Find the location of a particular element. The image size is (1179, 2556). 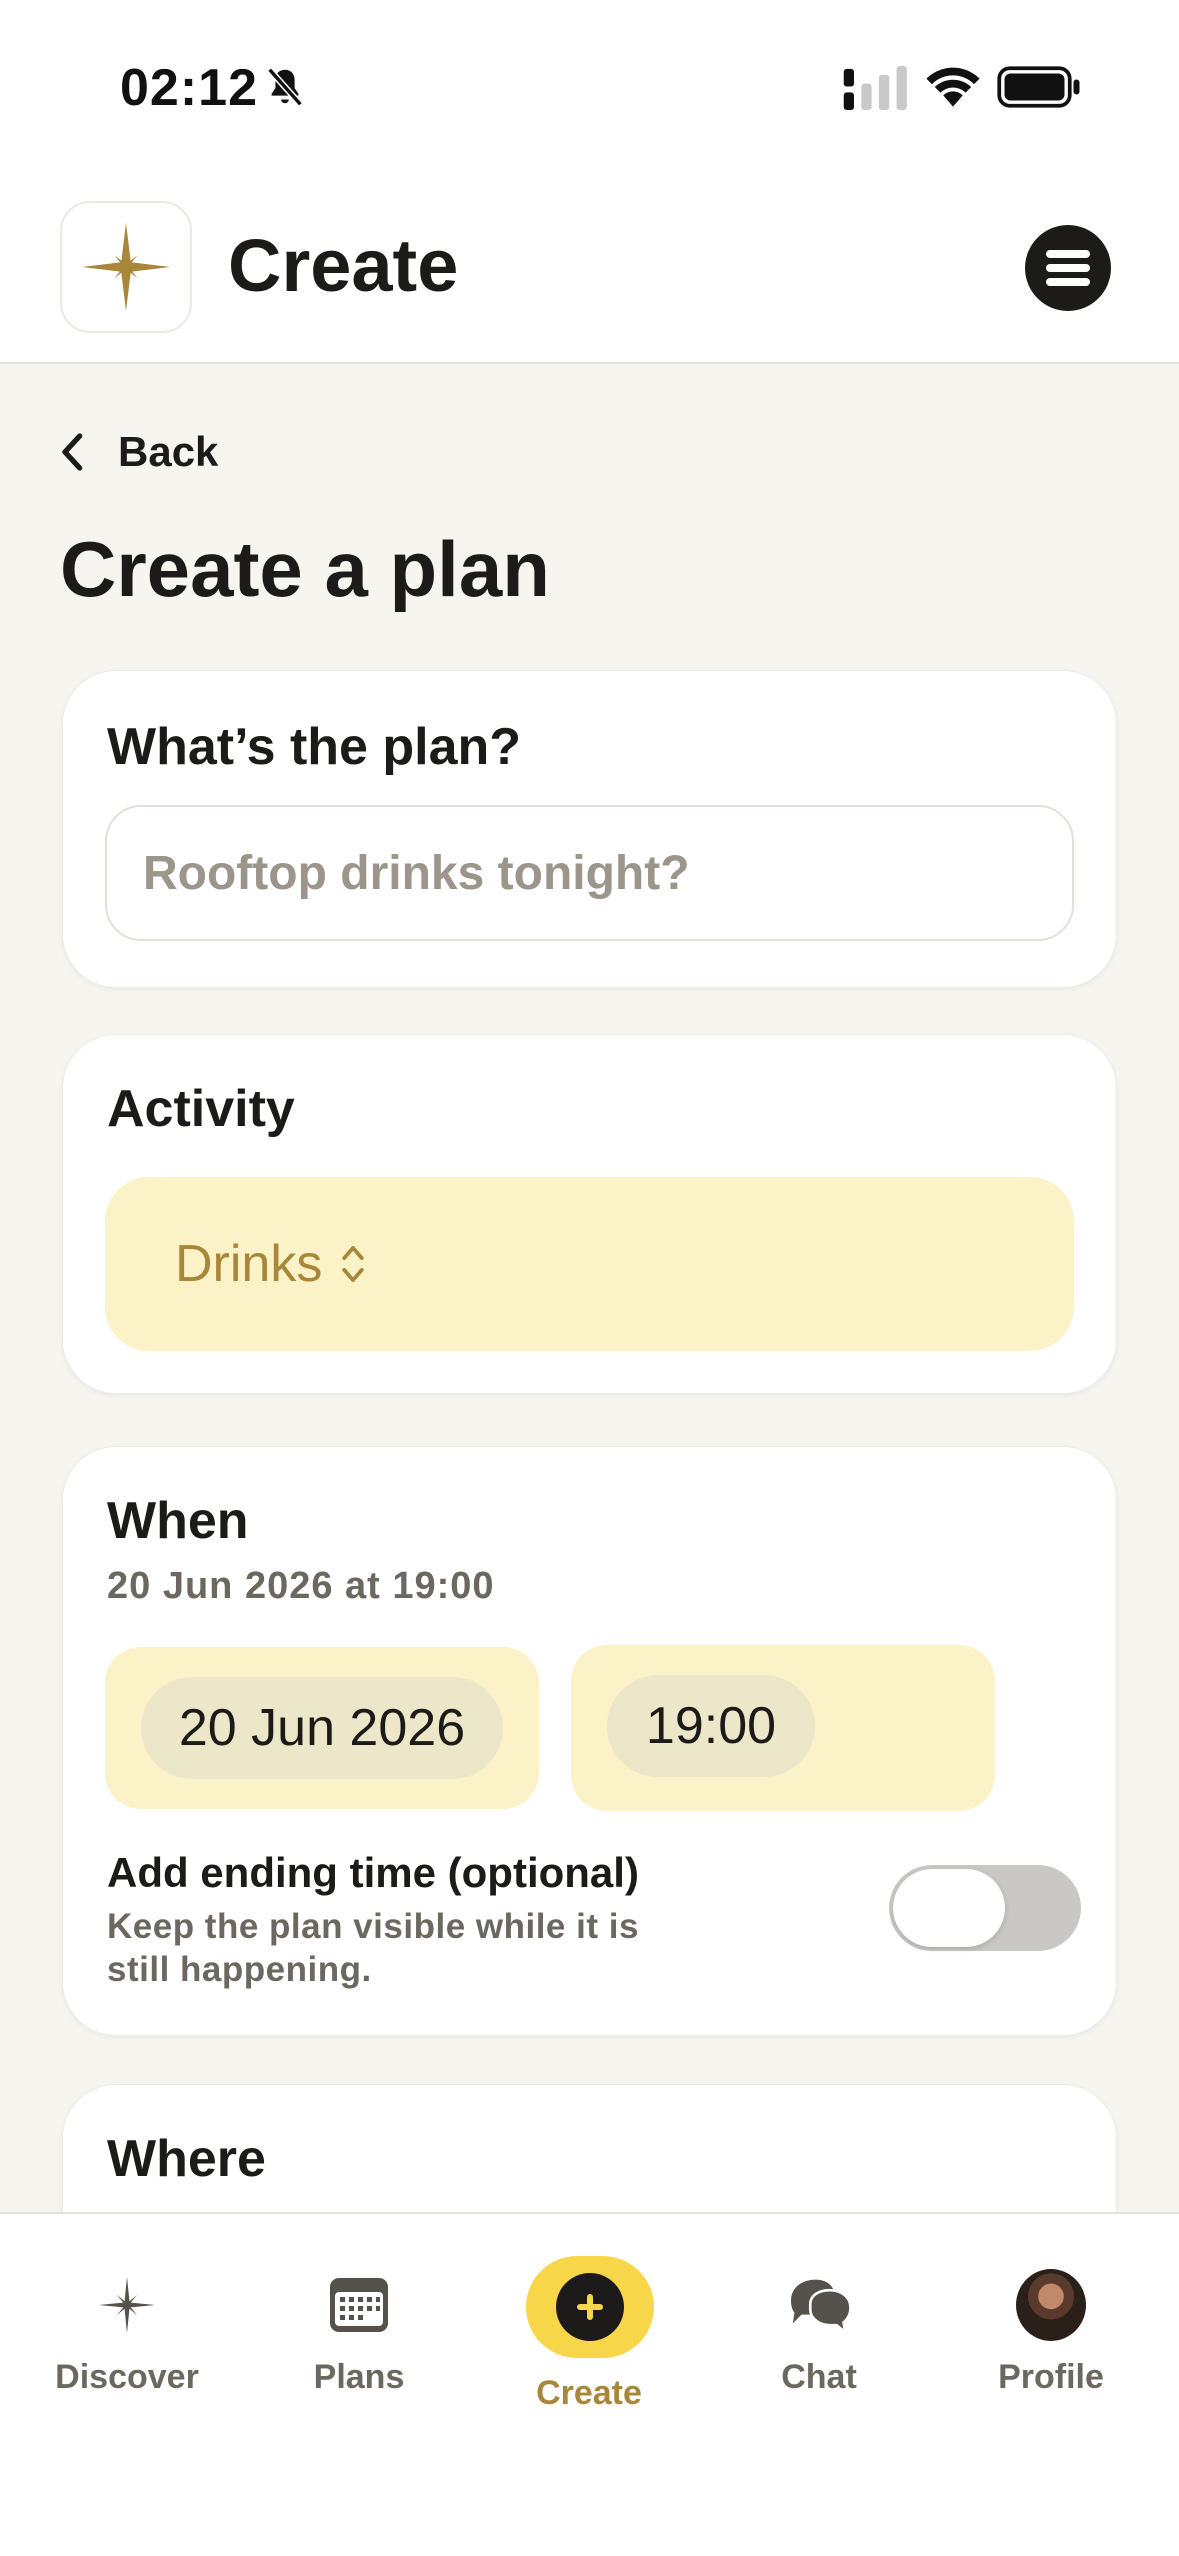

where-card: Where is located at coordinates (589, 2148).